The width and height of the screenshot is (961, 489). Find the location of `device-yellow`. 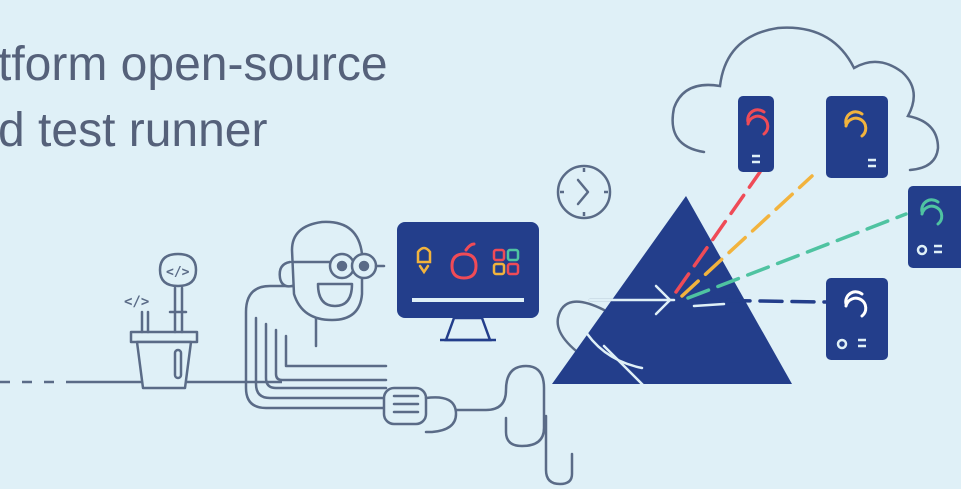

device-yellow is located at coordinates (857, 137).